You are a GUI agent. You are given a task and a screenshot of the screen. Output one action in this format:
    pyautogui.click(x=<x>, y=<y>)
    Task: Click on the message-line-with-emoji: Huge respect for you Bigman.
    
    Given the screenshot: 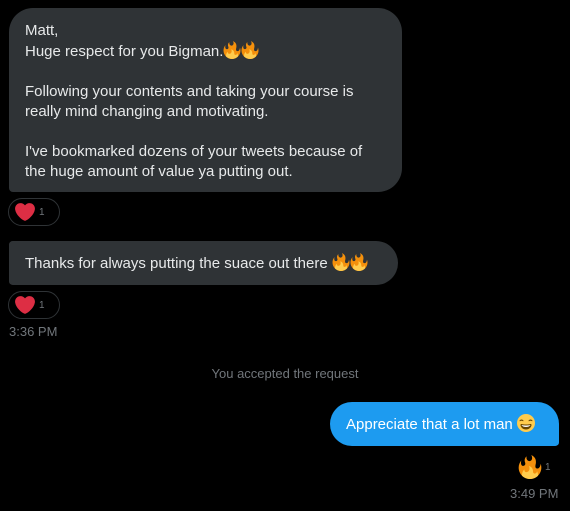 What is the action you would take?
    pyautogui.click(x=205, y=51)
    